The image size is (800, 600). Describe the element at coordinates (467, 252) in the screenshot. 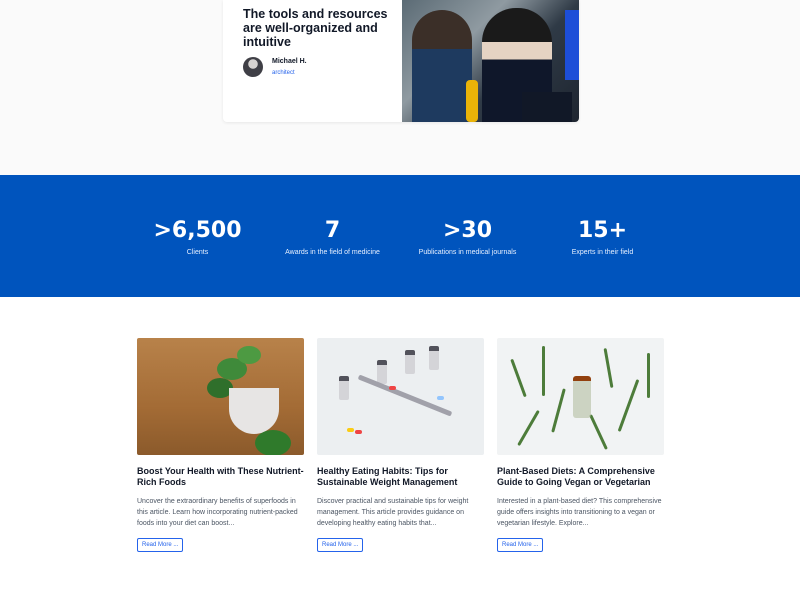

I see `stat-label: Publications in medical journals` at that location.